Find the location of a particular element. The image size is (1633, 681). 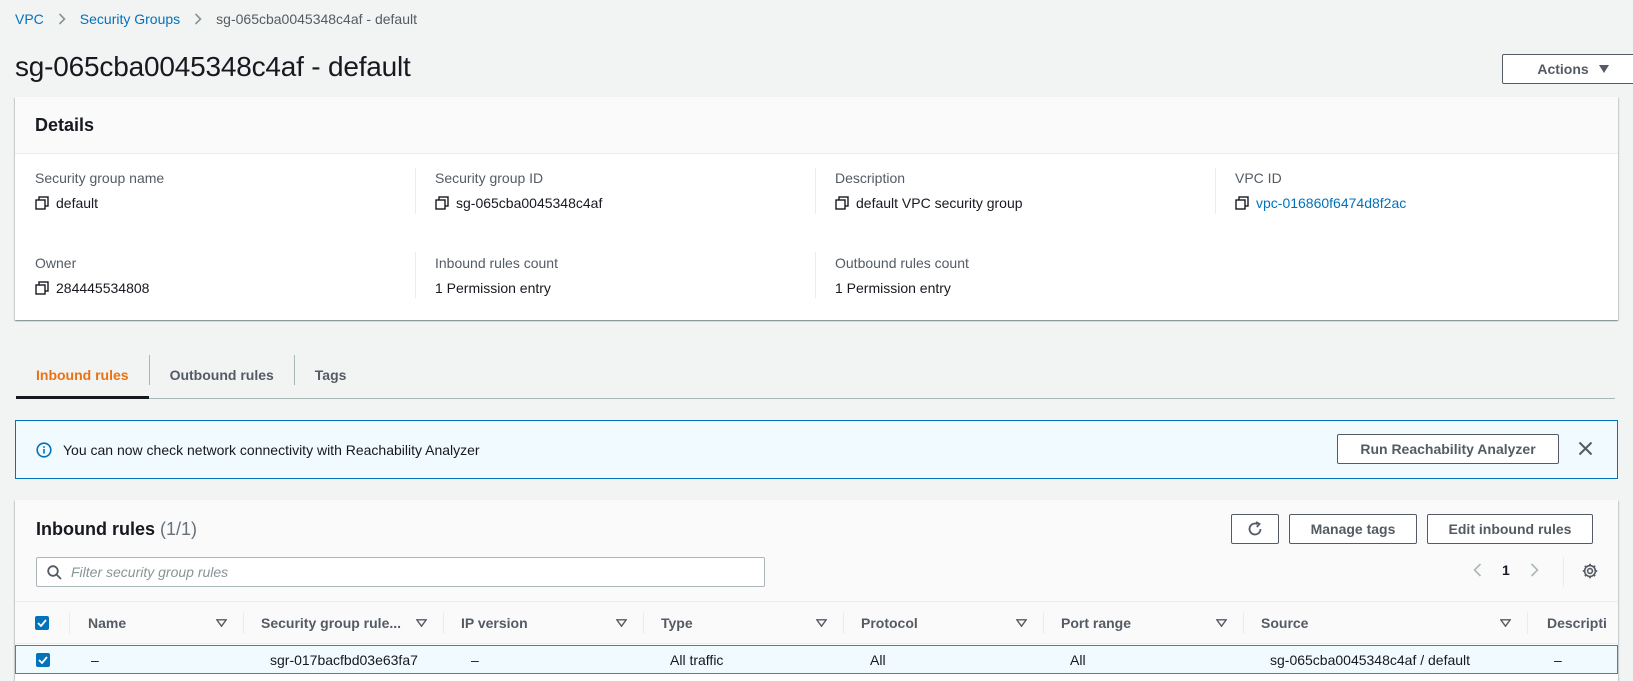

search-icon is located at coordinates (54, 572).